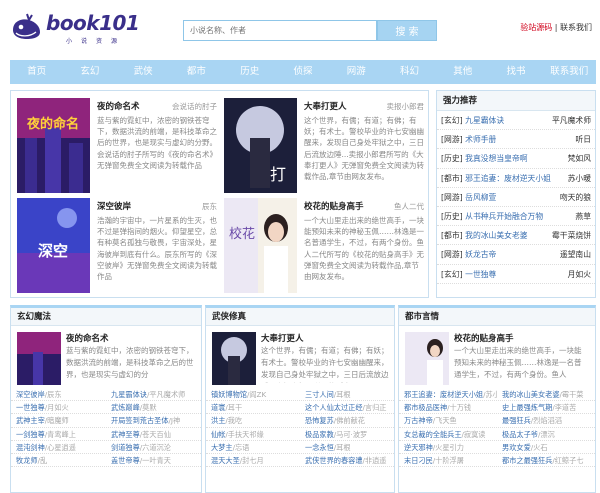  I want to click on list-item: 开局签到荒古圣体/J神, so click(153, 420).